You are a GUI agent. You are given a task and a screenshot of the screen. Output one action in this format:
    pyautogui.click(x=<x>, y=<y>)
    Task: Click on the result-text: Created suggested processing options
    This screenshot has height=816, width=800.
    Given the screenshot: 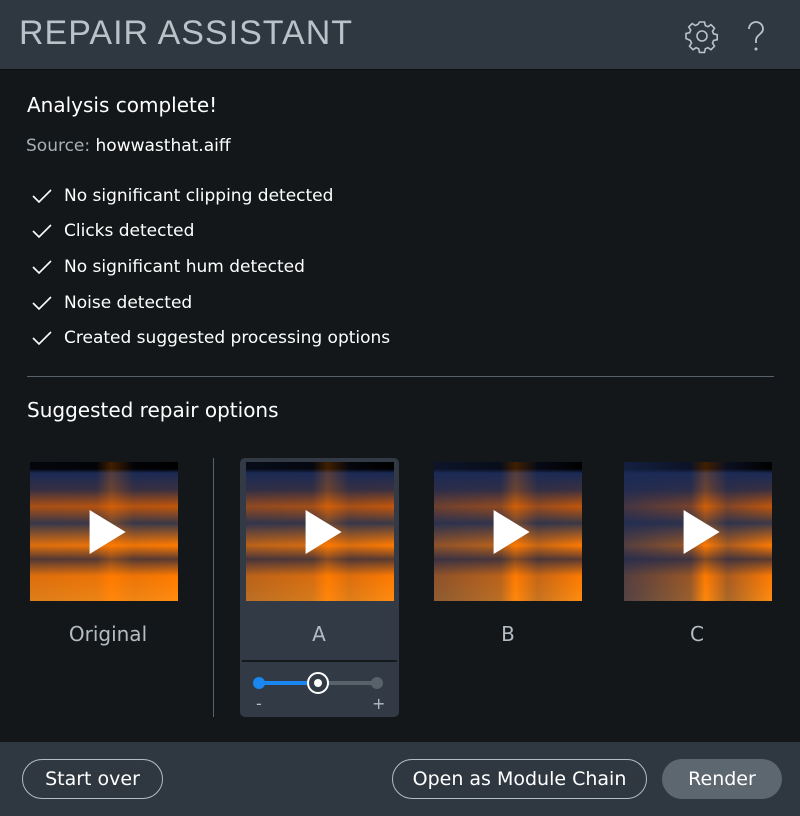 What is the action you would take?
    pyautogui.click(x=227, y=338)
    